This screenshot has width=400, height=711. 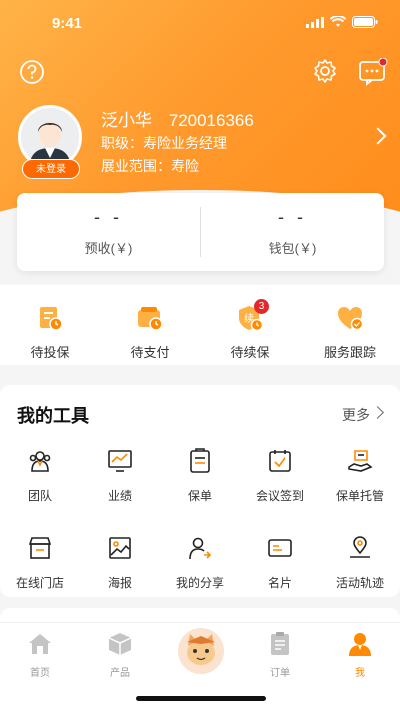 What do you see at coordinates (292, 248) in the screenshot?
I see `balance-wallet-label: 钱包(￥)` at bounding box center [292, 248].